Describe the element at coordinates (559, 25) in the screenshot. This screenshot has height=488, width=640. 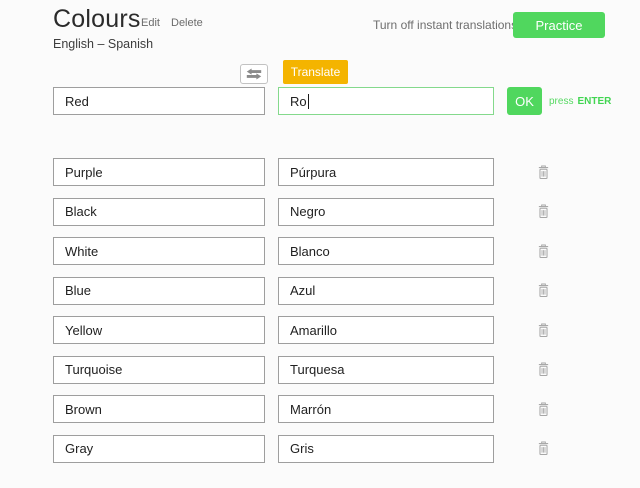
I see `practice-button: Practice` at that location.